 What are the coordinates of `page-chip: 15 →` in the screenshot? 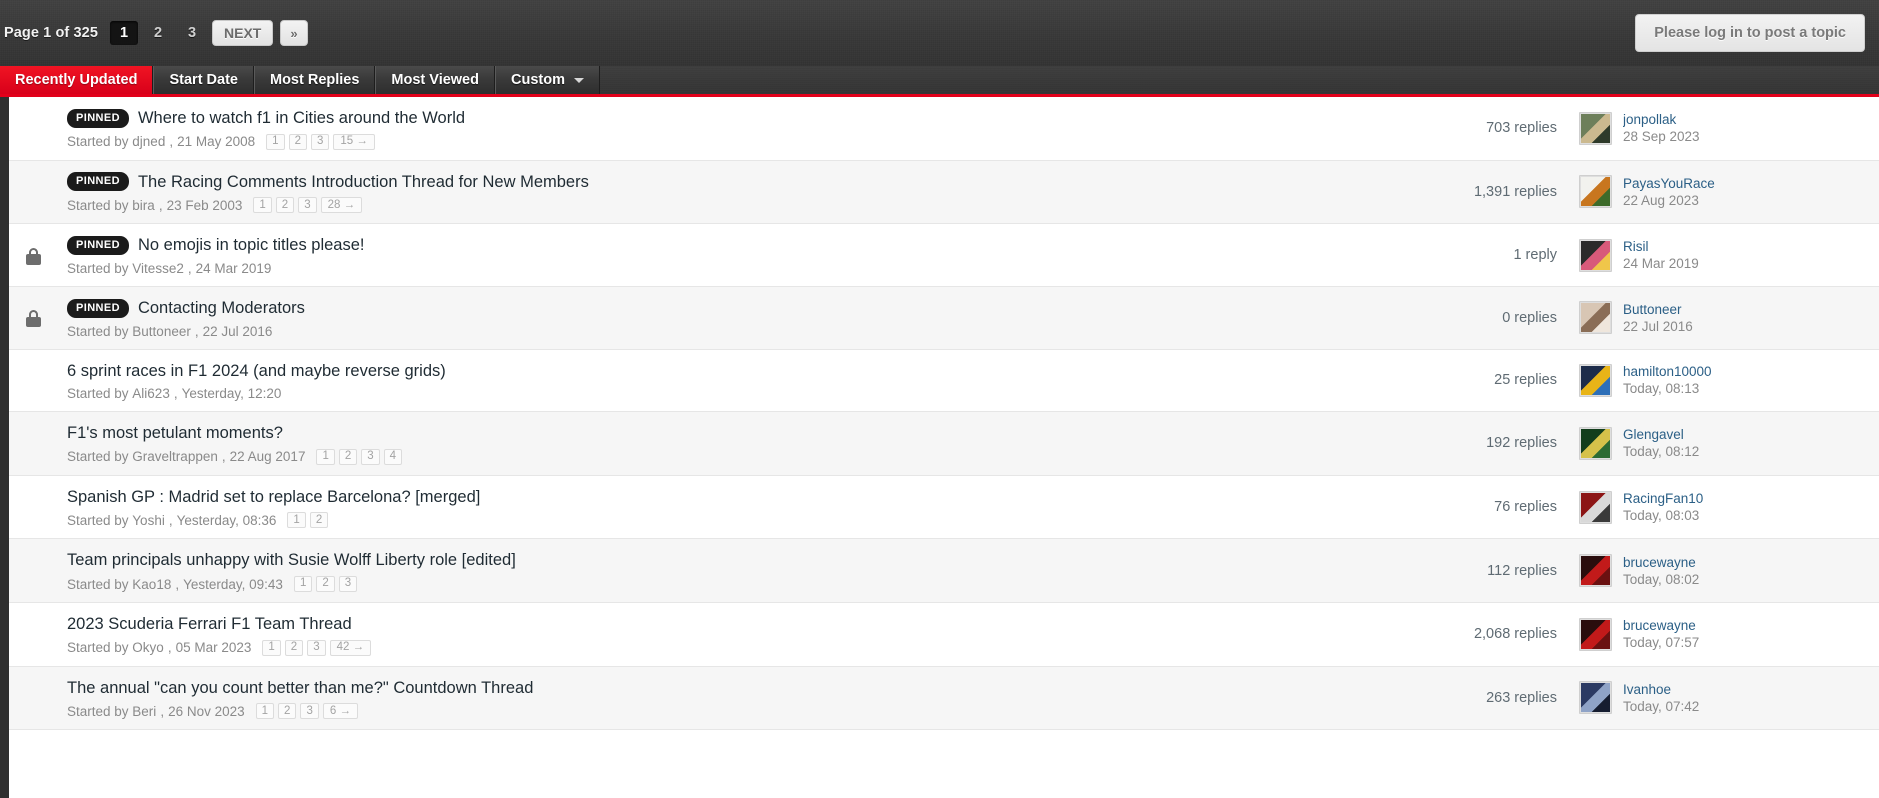 It's located at (354, 141).